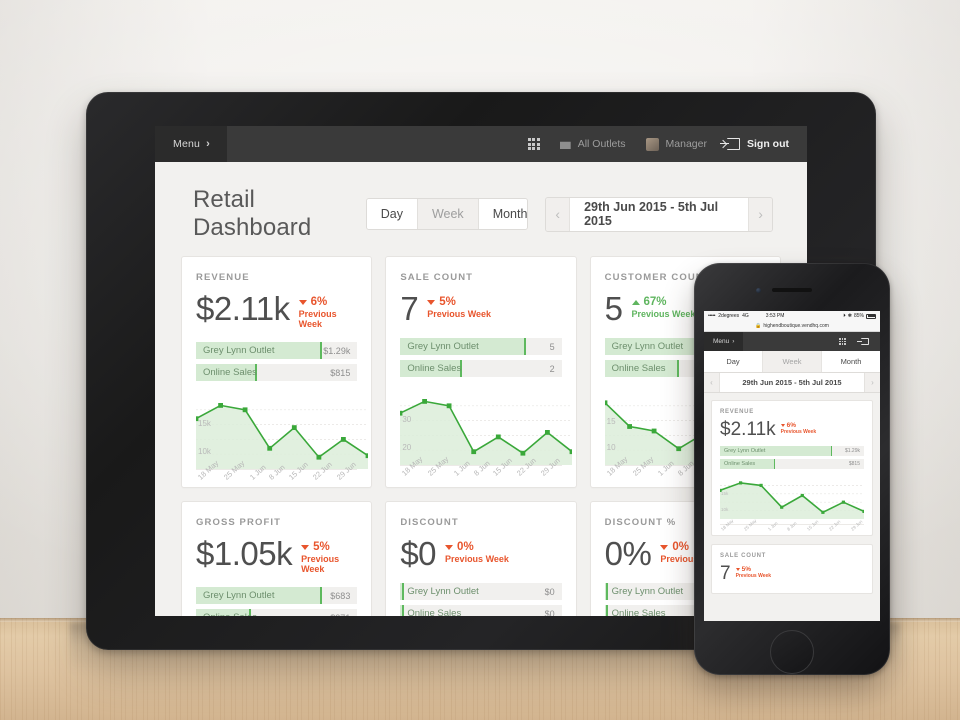  I want to click on phone-date-range: ‹ 29th Jun 2015 - 5th Jul 2015 ›, so click(792, 383).